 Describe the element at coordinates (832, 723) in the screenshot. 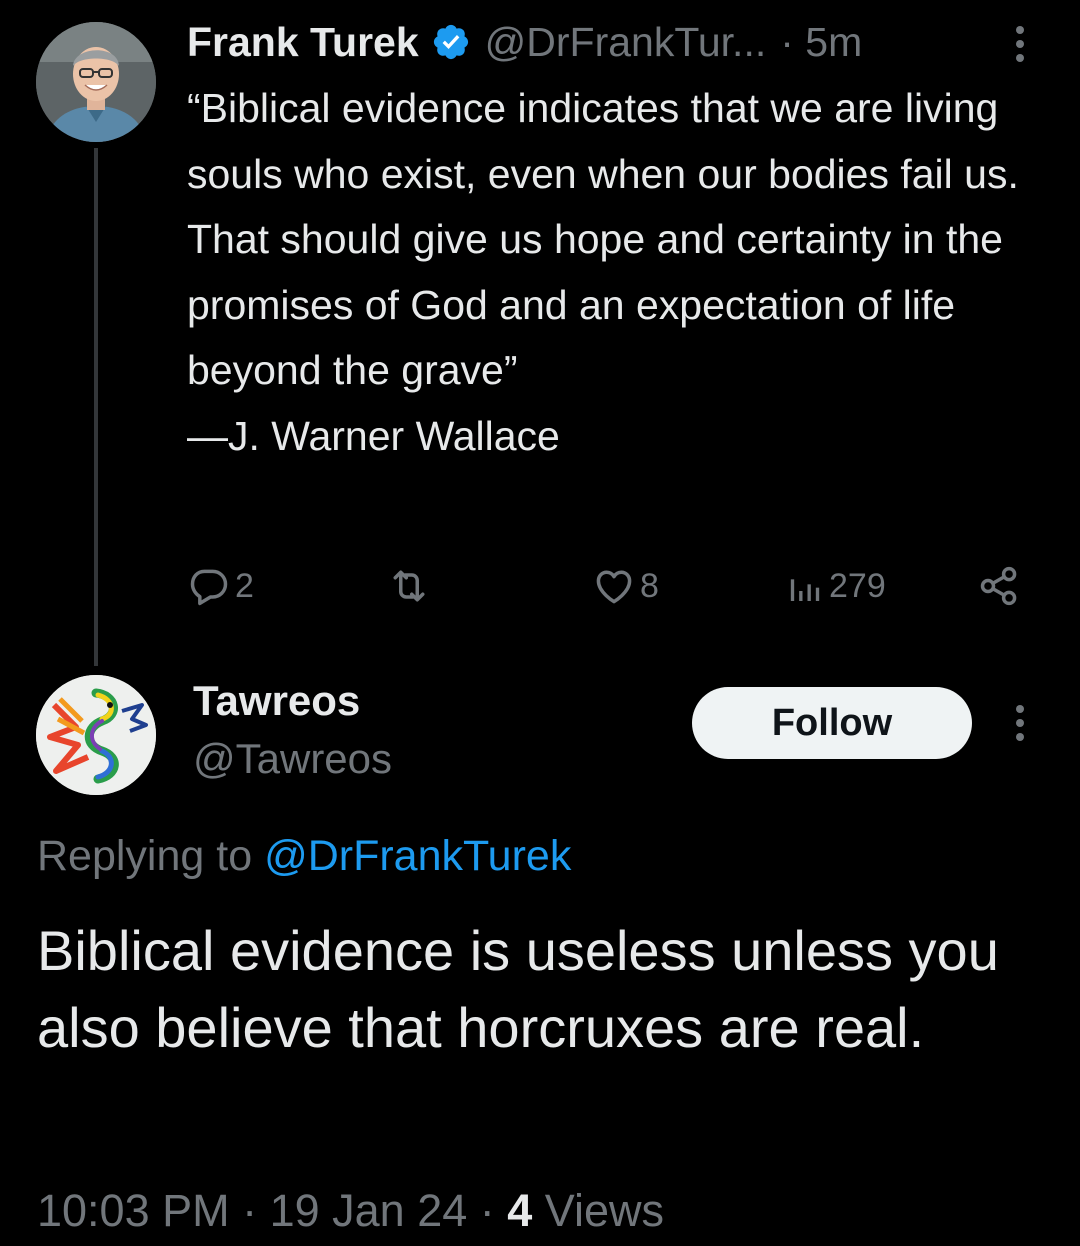

I see `follow-button: Follow` at that location.